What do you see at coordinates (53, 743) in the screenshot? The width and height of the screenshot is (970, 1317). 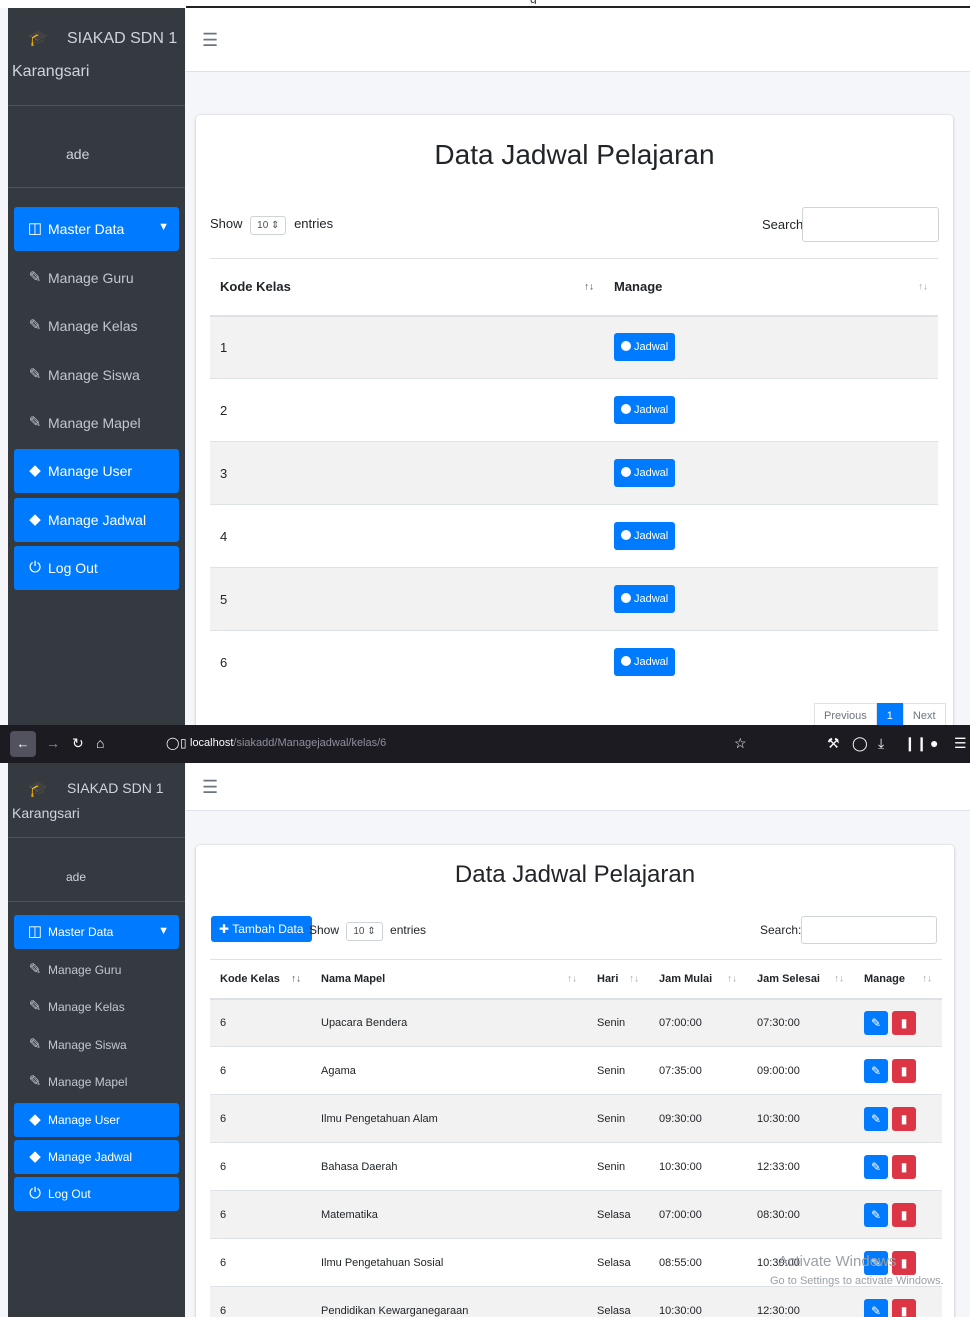 I see `forward-arrow-icon: →` at bounding box center [53, 743].